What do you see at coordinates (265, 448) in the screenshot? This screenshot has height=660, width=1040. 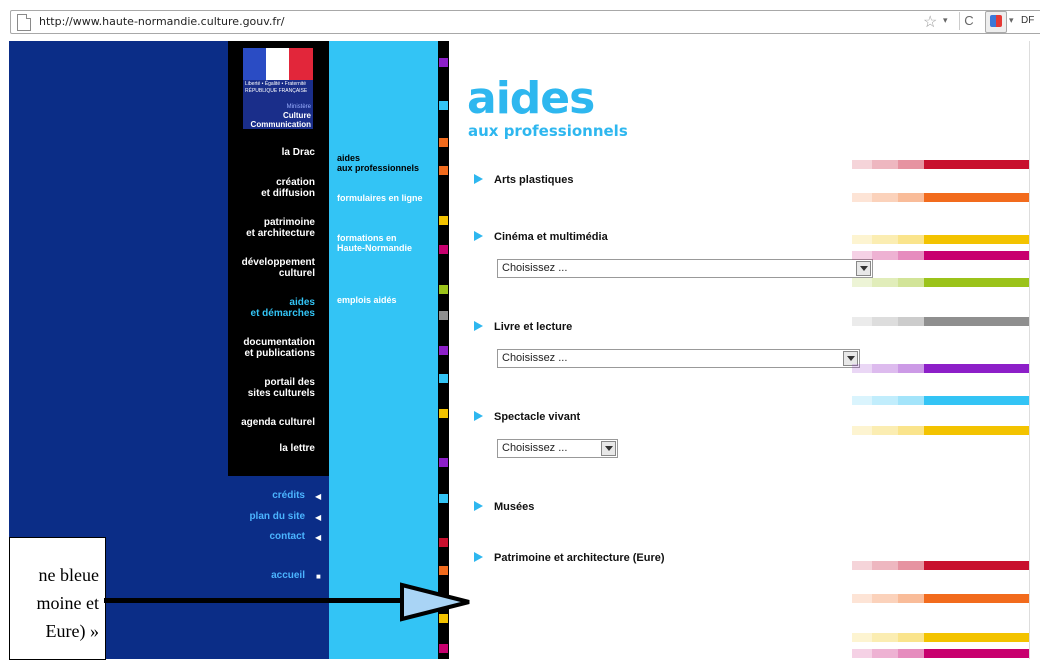 I see `nav-item-la-lettre: la lettre` at bounding box center [265, 448].